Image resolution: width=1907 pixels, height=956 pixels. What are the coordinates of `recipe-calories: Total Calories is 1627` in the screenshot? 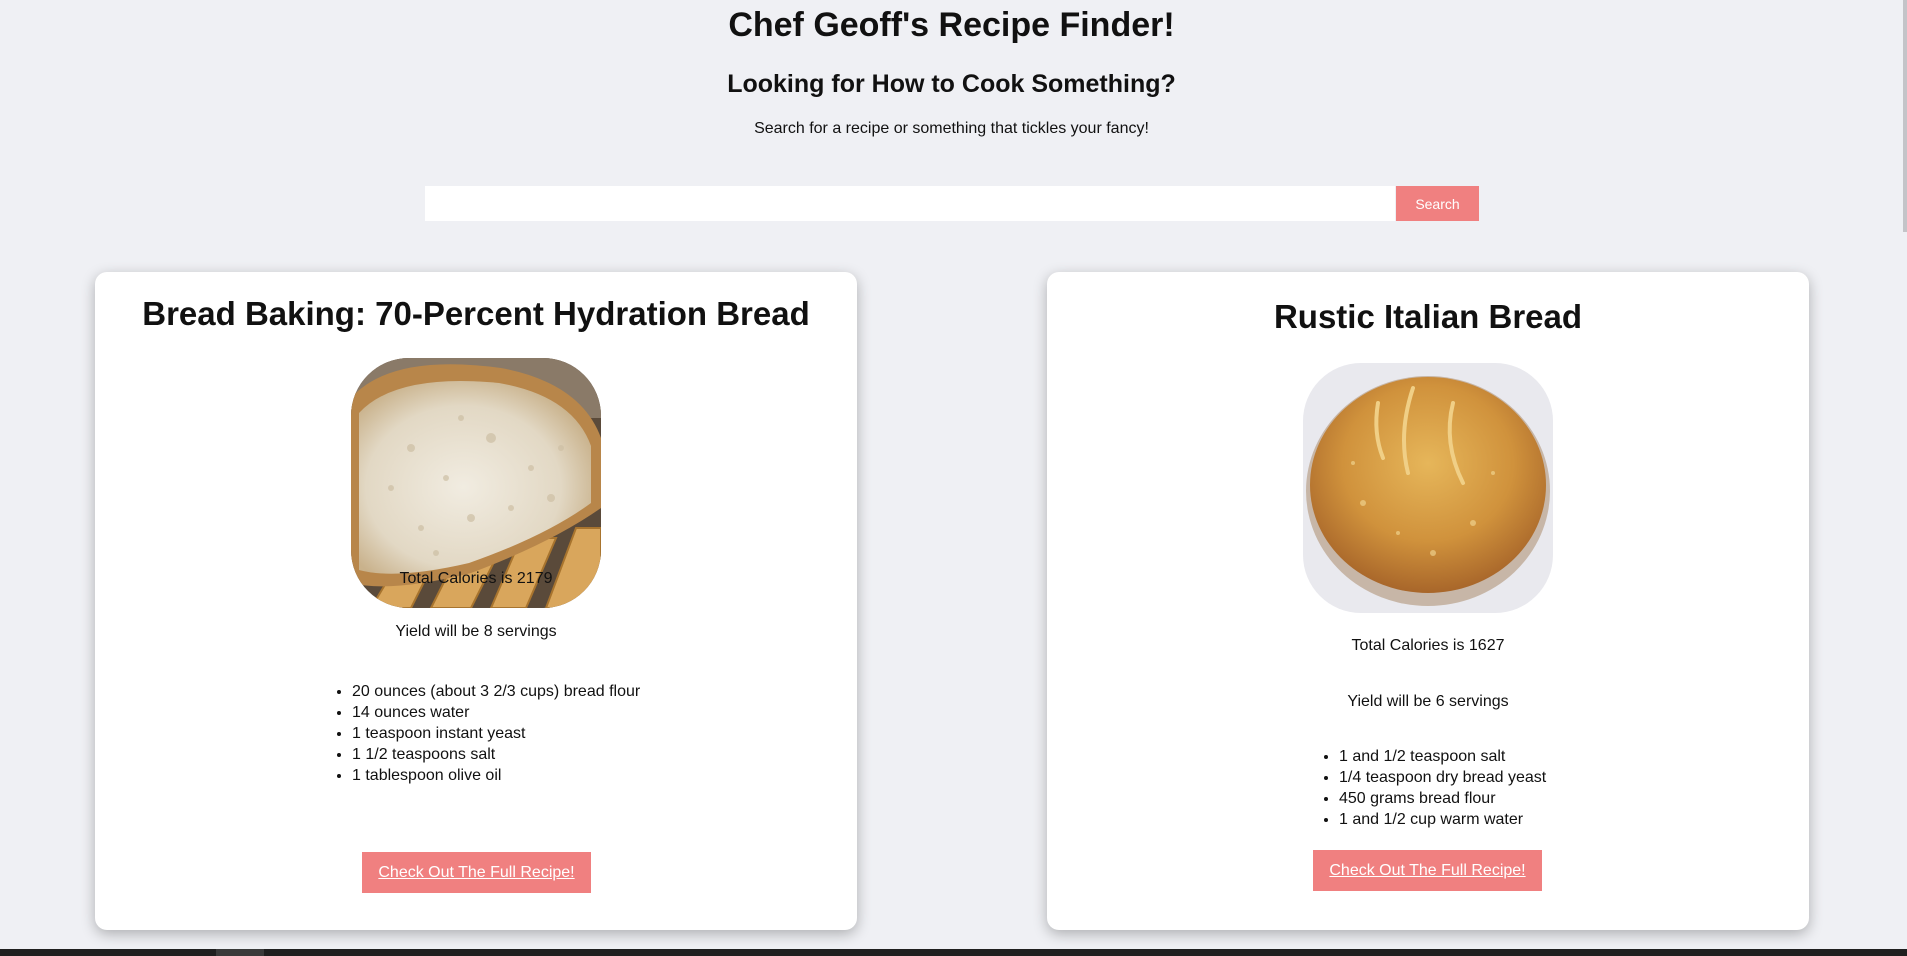 It's located at (1428, 645).